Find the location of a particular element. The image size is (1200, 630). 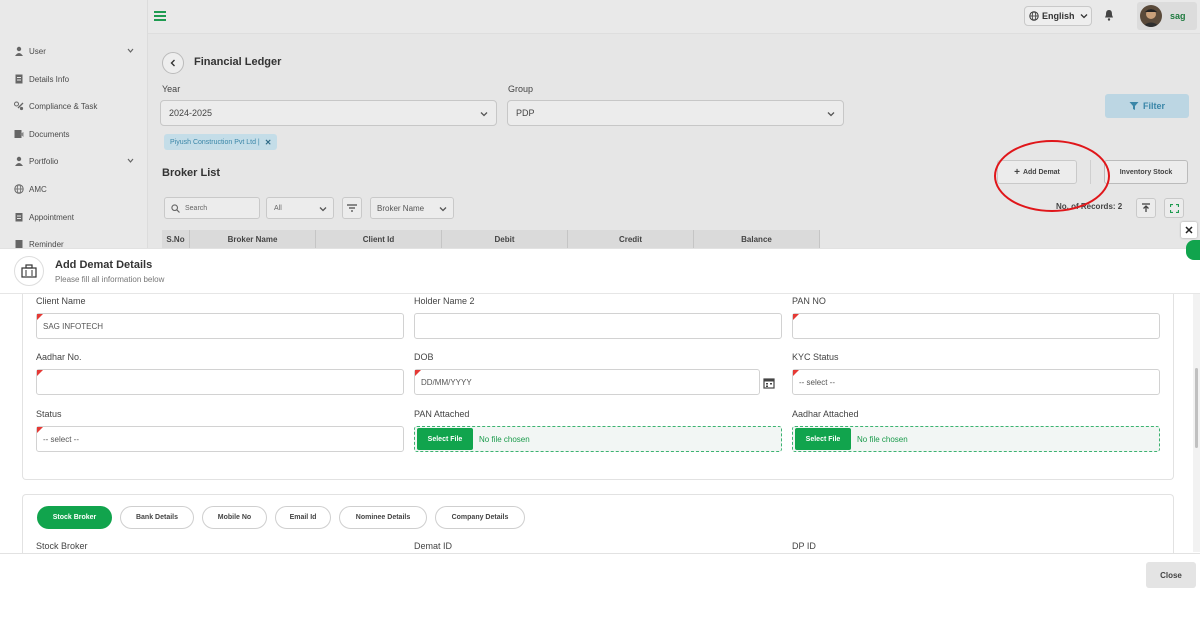

folder-icon is located at coordinates (19, 134).